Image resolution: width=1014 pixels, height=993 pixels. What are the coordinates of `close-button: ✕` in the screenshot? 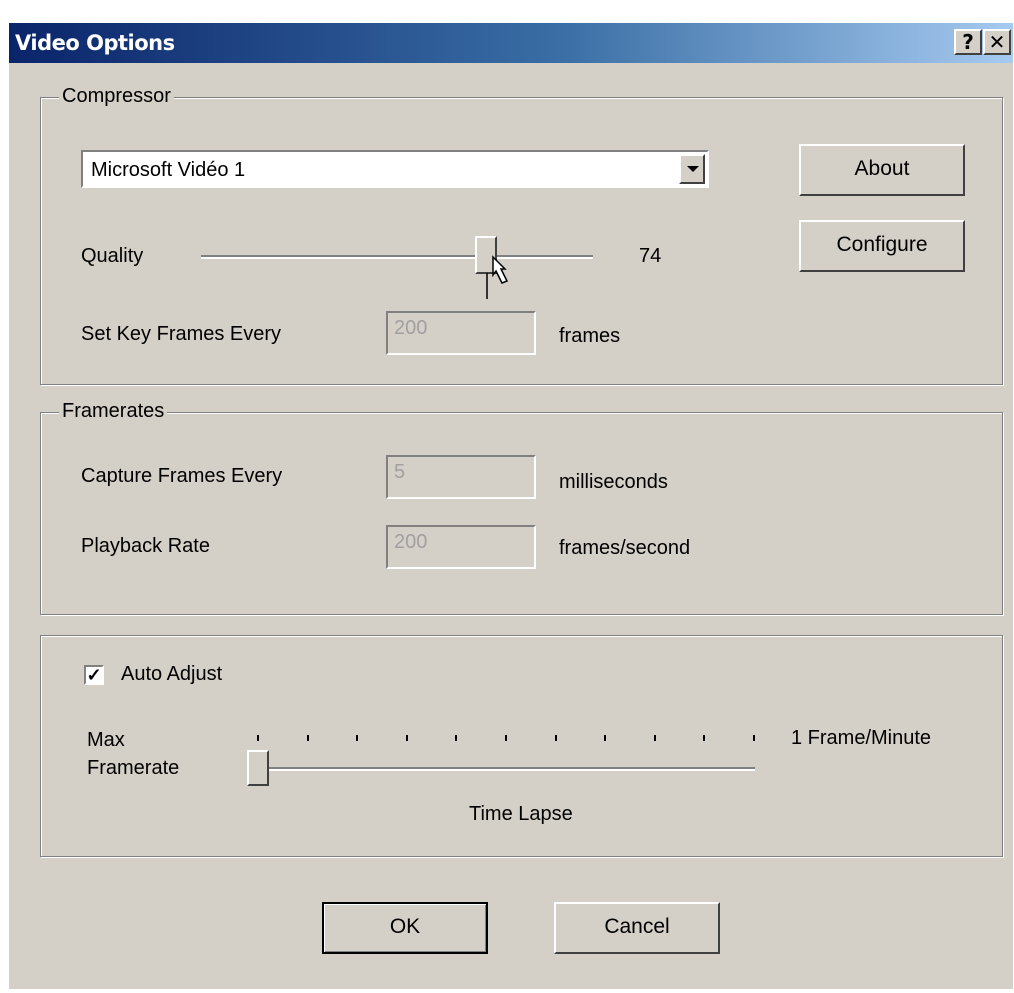 It's located at (997, 42).